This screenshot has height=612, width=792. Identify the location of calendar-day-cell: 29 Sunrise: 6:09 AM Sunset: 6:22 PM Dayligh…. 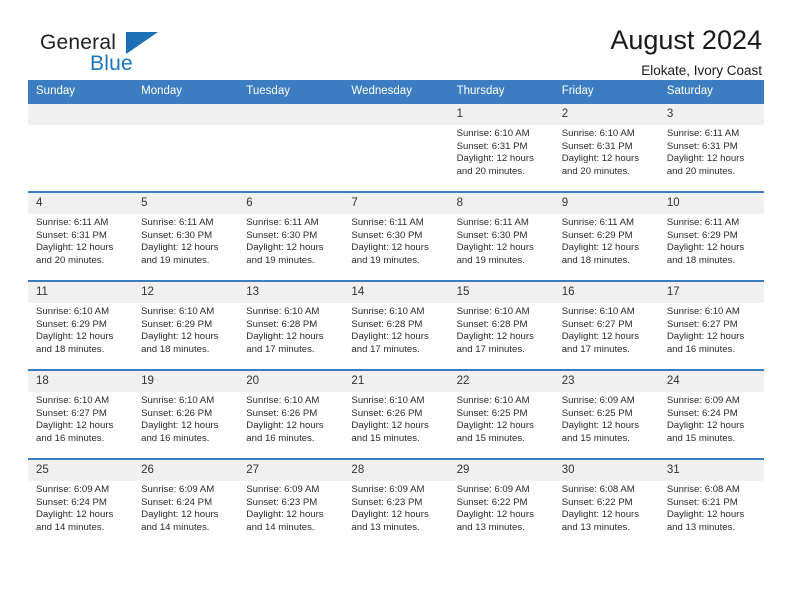
(501, 503).